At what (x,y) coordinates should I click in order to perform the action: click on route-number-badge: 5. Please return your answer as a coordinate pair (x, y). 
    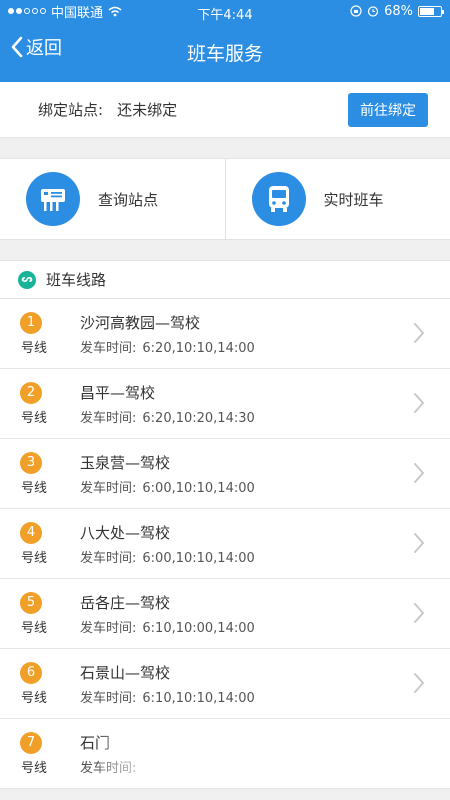
    Looking at the image, I should click on (31, 602).